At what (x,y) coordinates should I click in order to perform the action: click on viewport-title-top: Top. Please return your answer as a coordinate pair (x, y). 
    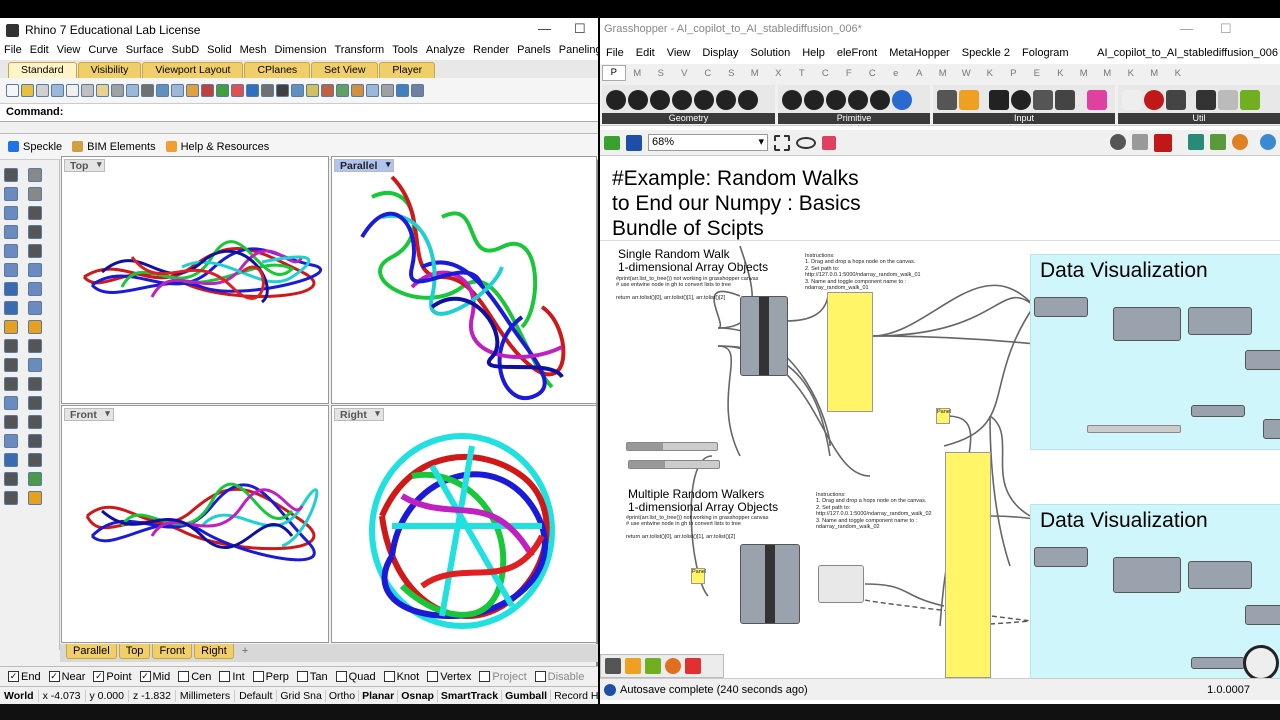
    Looking at the image, I should click on (85, 165).